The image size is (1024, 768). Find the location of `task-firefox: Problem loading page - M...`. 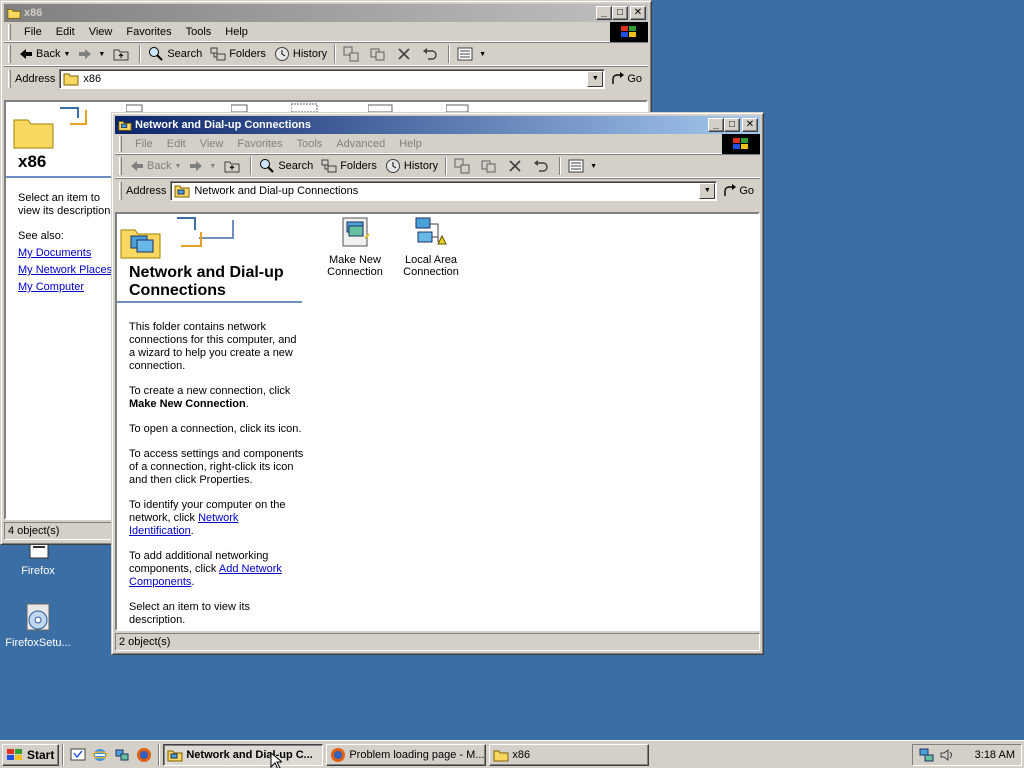

task-firefox: Problem loading page - M... is located at coordinates (406, 754).